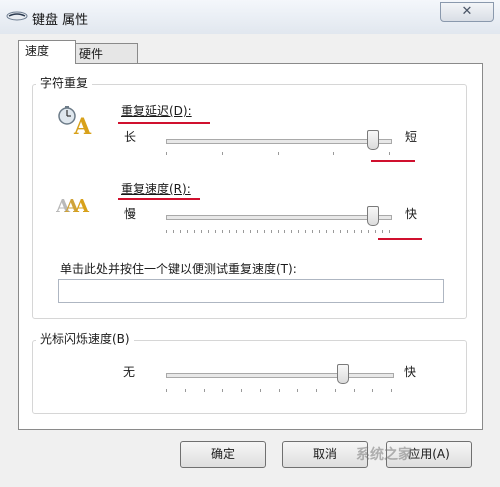  I want to click on cursor-blink-slider, so click(343, 374).